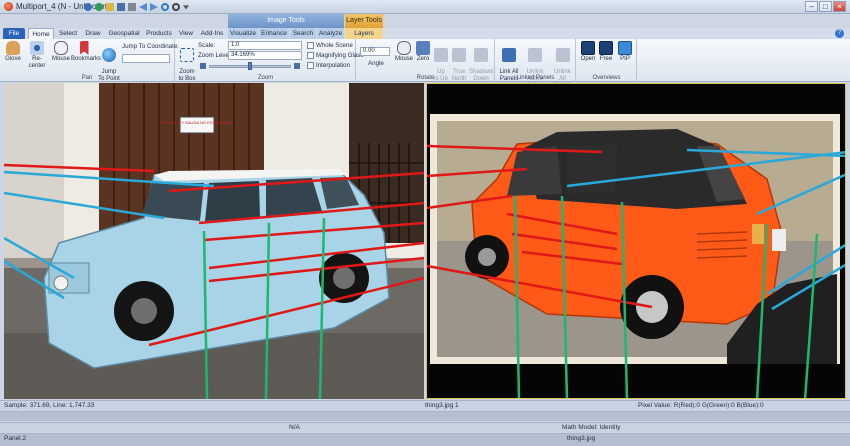 Image resolution: width=850 pixels, height=446 pixels. Describe the element at coordinates (459, 54) in the screenshot. I see `true-north-icon` at that location.